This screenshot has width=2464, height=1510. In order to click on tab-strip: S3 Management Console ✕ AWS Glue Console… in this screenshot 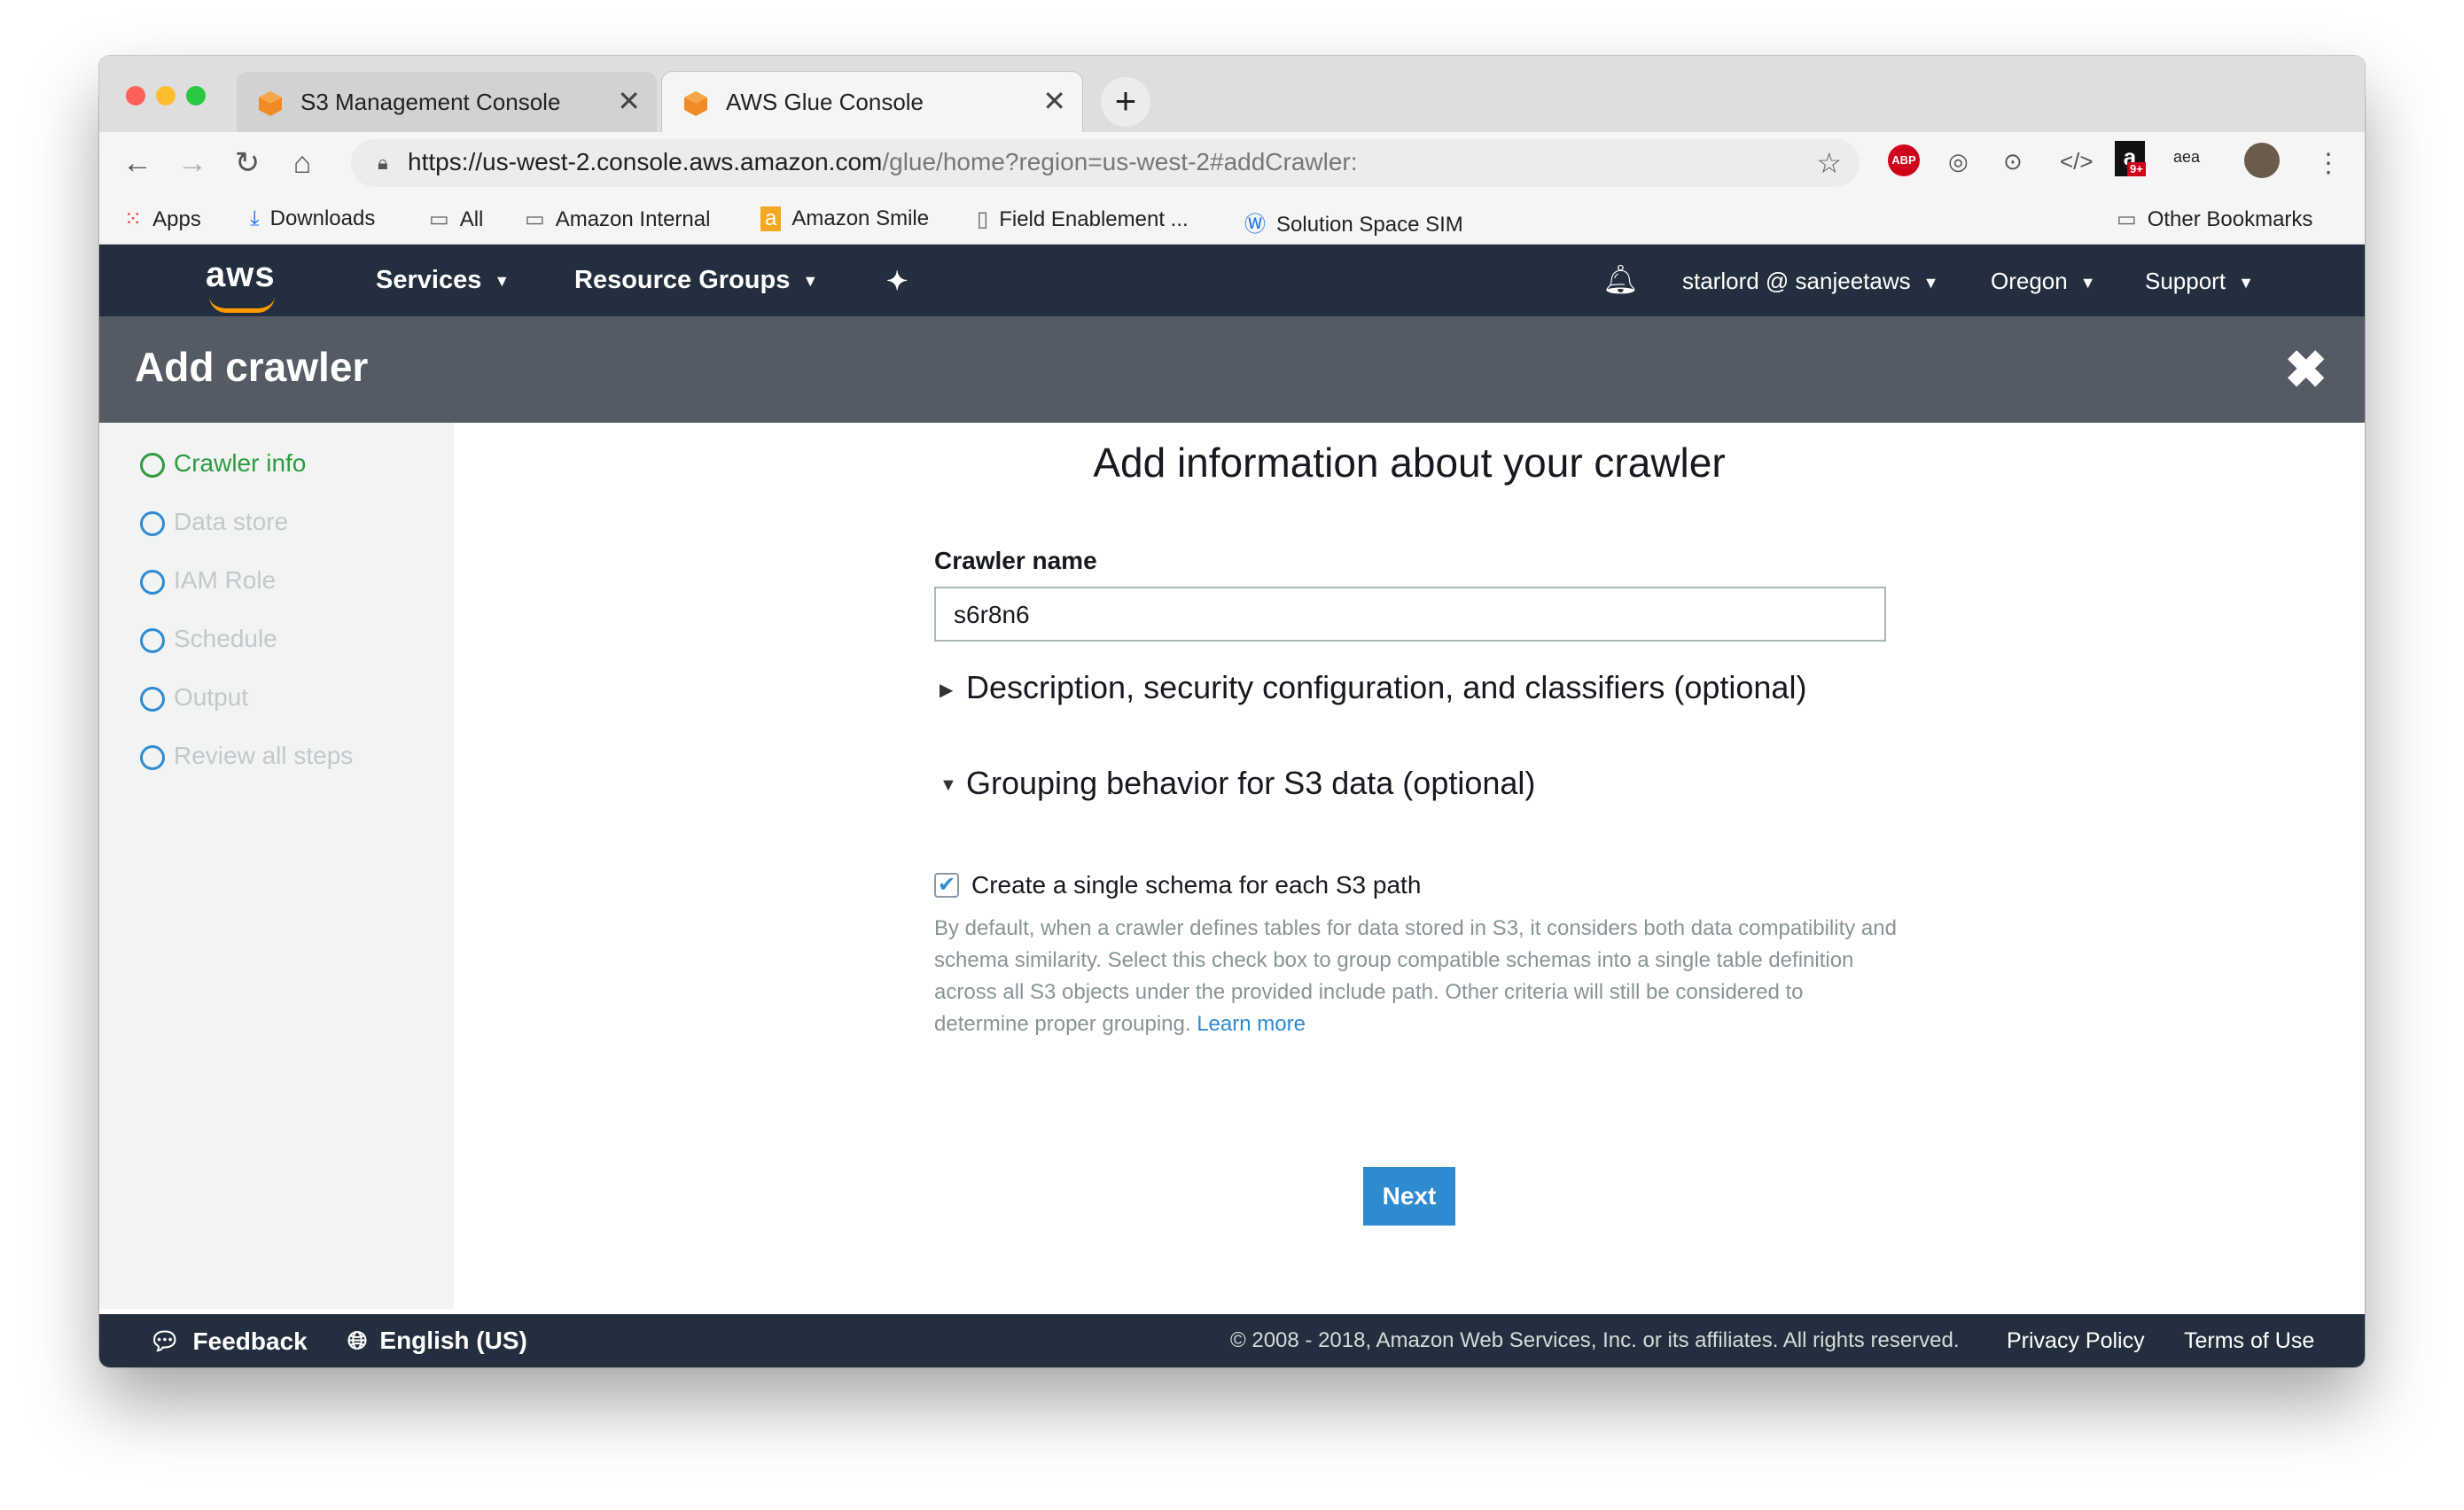, I will do `click(1232, 94)`.